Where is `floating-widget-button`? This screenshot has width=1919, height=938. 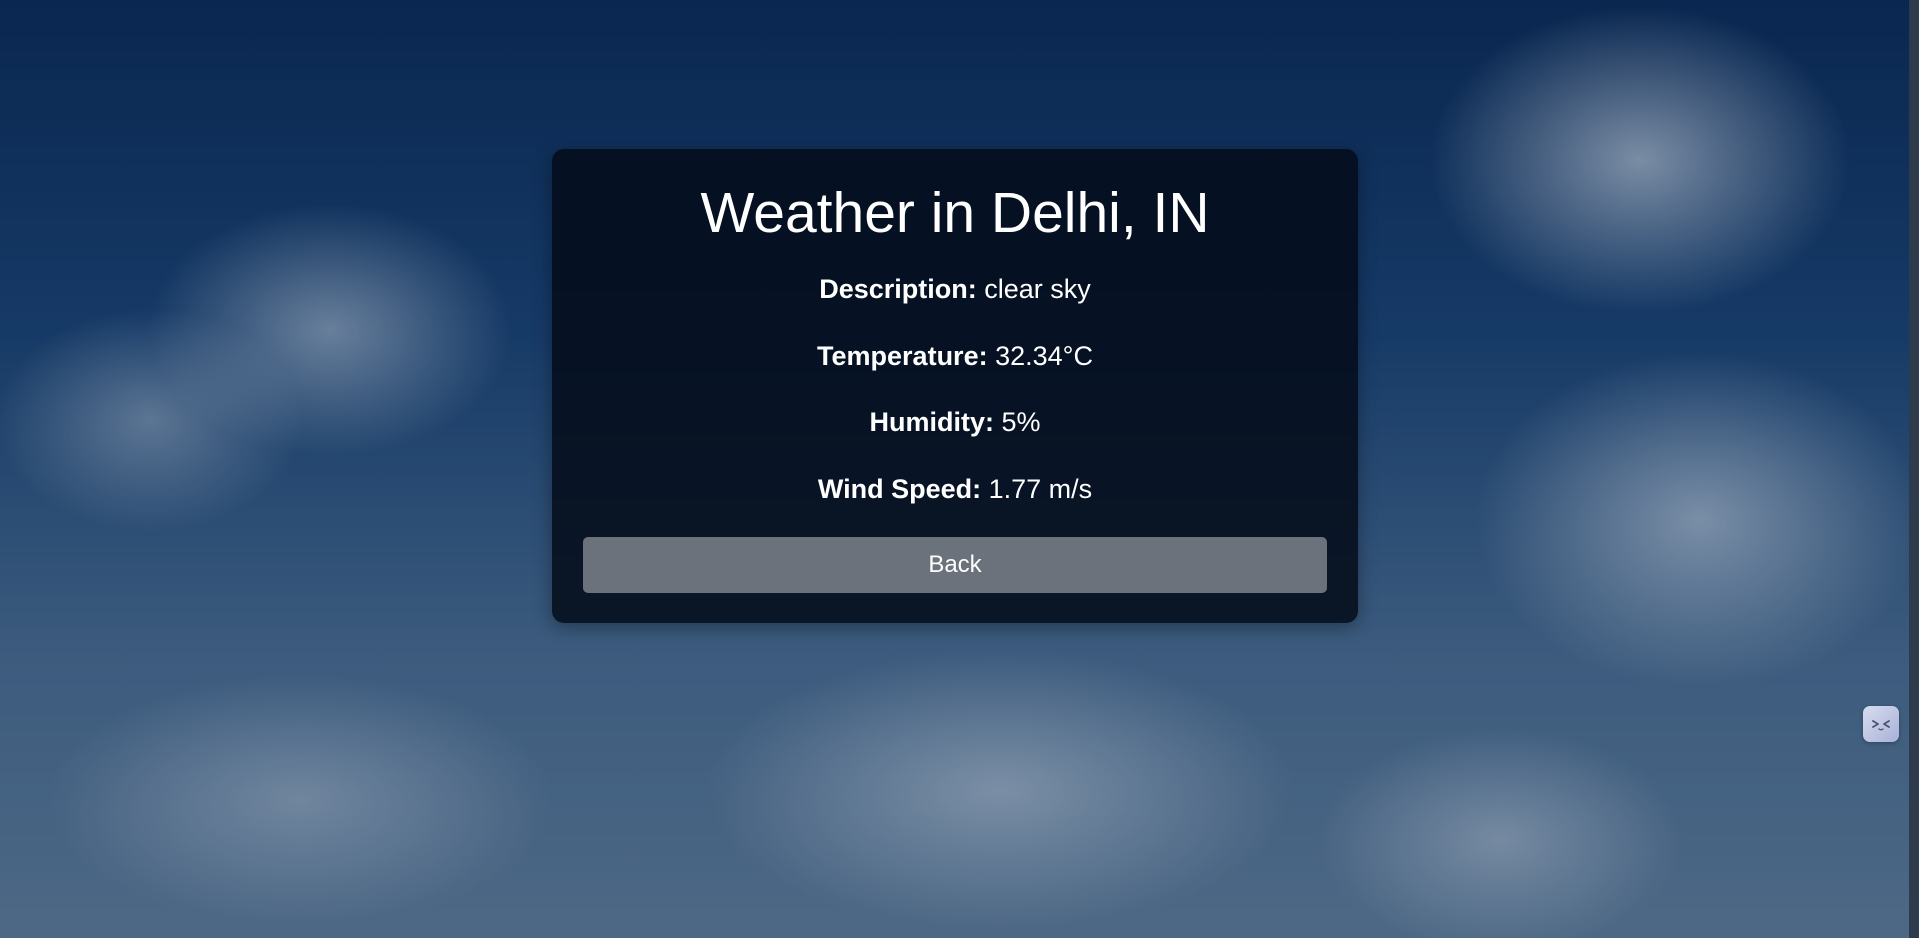 floating-widget-button is located at coordinates (1881, 724).